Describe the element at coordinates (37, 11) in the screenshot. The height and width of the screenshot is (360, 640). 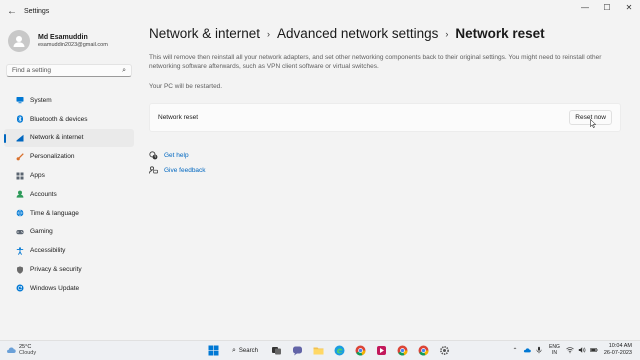
I see `app-title: Settings` at that location.